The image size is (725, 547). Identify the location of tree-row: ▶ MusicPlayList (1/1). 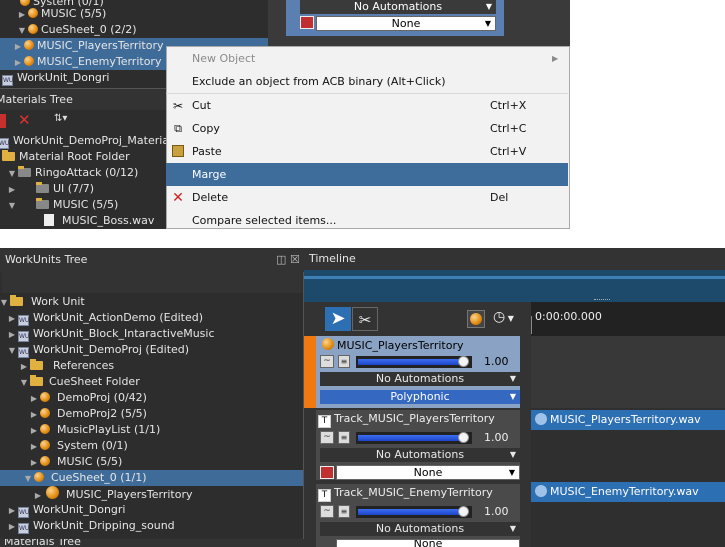
(95, 430).